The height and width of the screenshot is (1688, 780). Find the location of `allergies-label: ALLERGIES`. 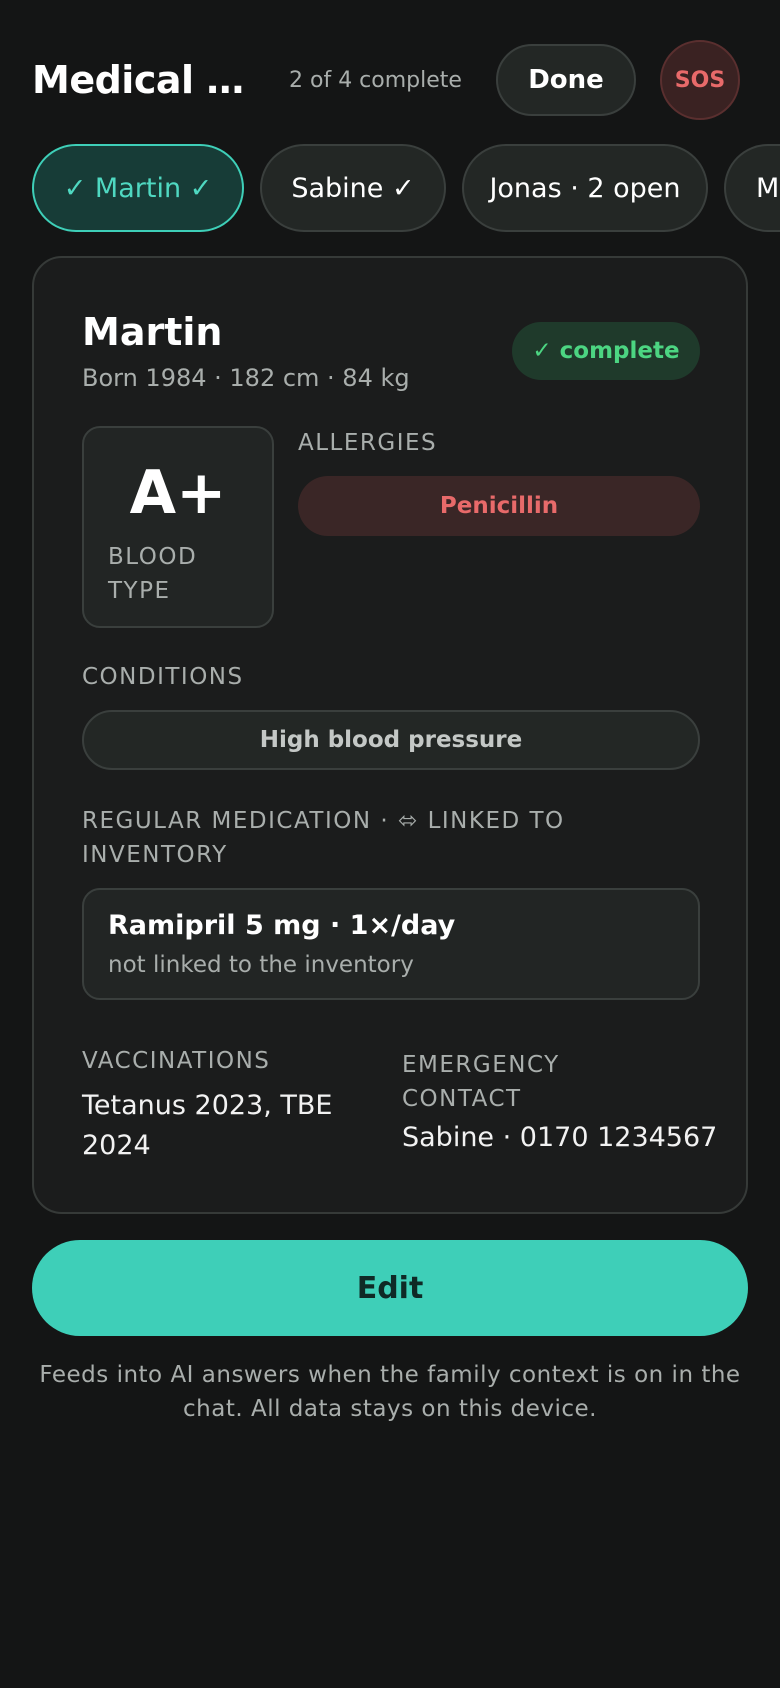

allergies-label: ALLERGIES is located at coordinates (368, 443).